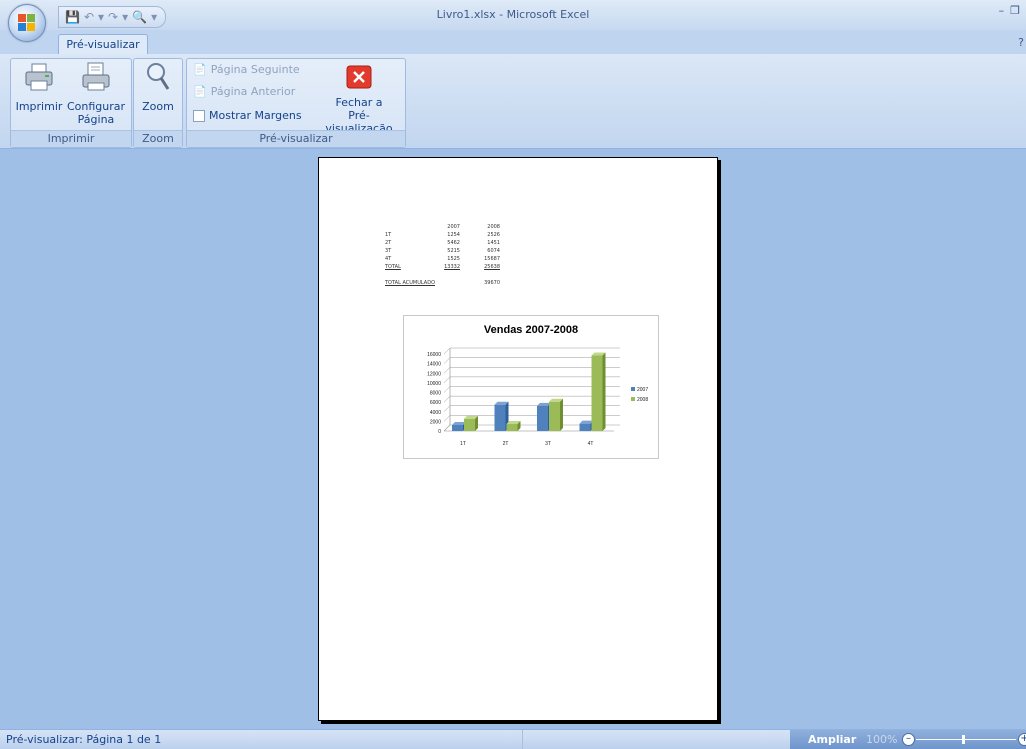  What do you see at coordinates (442, 243) in the screenshot?
I see `table-row: 2T 5462 1451` at bounding box center [442, 243].